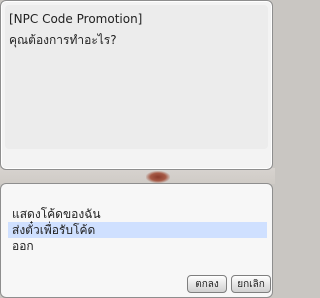  Describe the element at coordinates (137, 214) in the screenshot. I see `menu-option-show-my-code: แสดงโค้ดของฉัน` at that location.